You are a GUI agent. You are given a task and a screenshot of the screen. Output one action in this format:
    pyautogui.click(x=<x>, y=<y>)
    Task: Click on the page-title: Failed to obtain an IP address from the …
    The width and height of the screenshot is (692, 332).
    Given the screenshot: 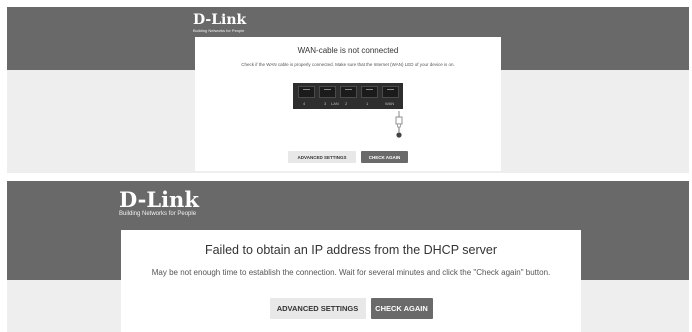 What is the action you would take?
    pyautogui.click(x=351, y=250)
    